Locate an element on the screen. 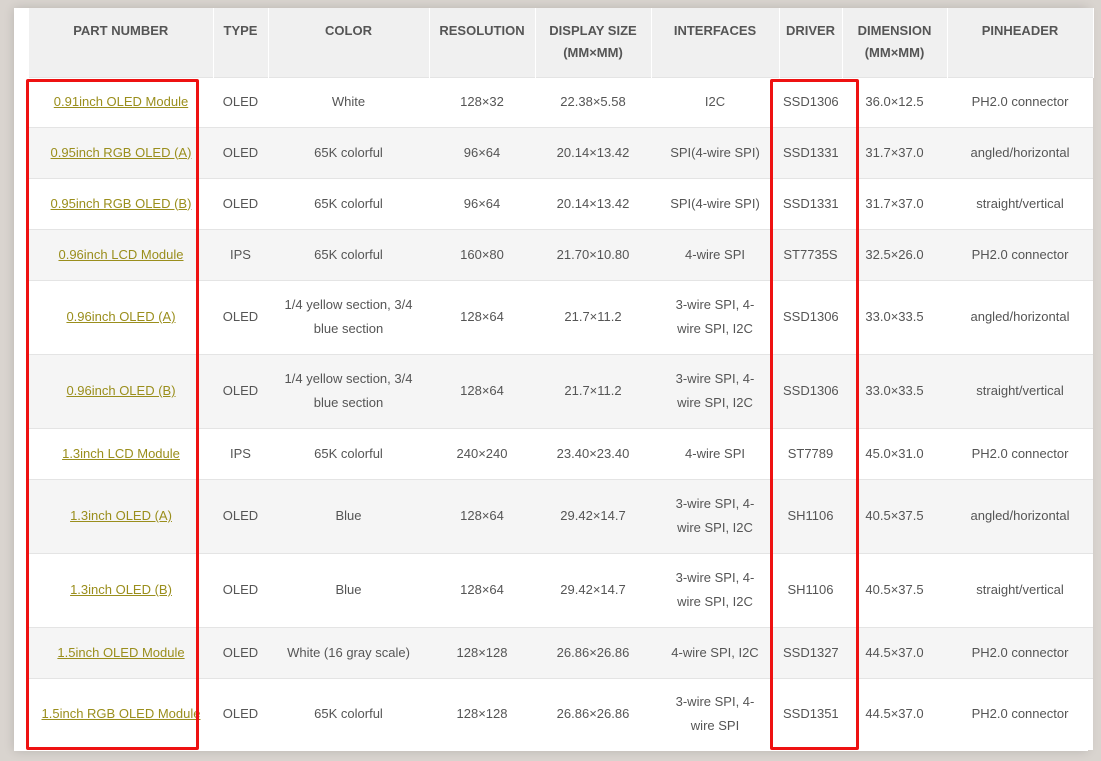 This screenshot has height=761, width=1101. header-type: TYPE is located at coordinates (241, 42).